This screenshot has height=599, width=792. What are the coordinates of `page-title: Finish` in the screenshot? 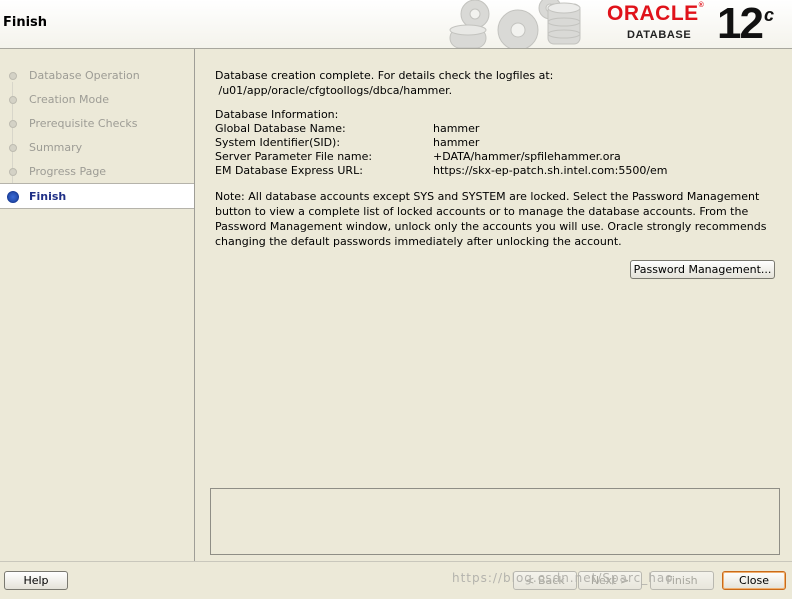 It's located at (25, 22).